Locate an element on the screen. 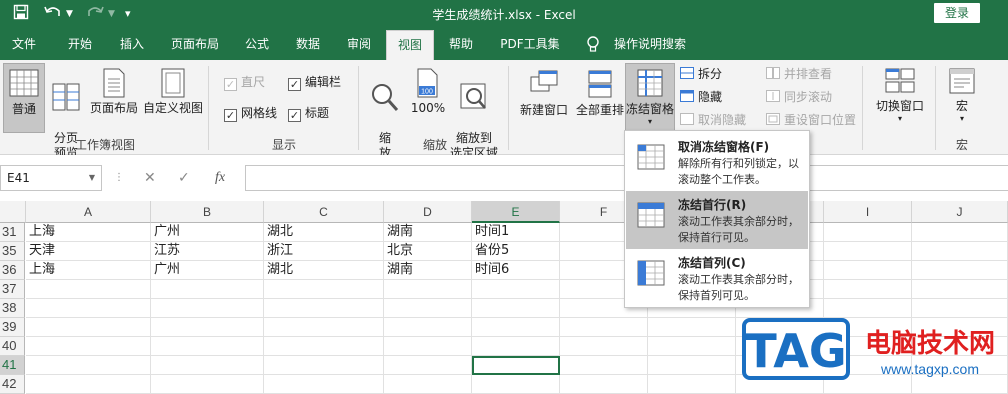  select-all-corner is located at coordinates (13, 212).